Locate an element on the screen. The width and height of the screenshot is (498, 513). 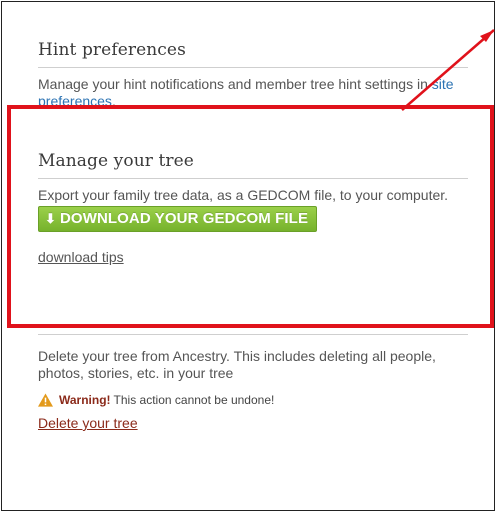
warning-text: This action cannot be undone! is located at coordinates (194, 400).